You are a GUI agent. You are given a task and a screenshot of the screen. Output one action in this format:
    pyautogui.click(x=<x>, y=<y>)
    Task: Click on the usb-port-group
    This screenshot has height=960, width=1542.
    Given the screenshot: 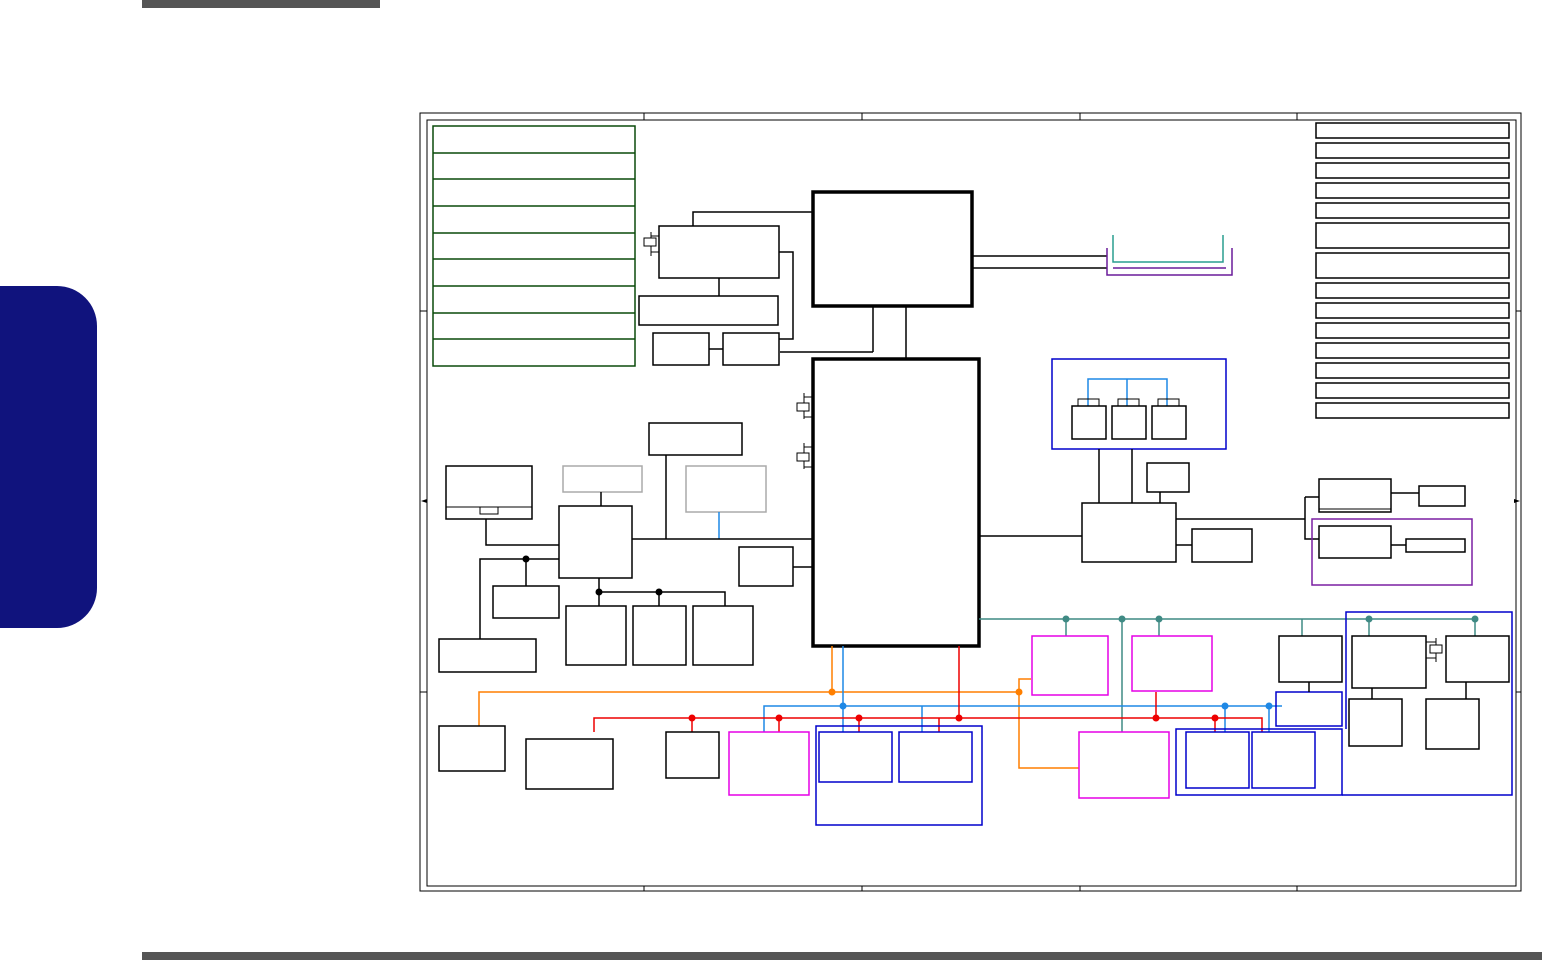 What is the action you would take?
    pyautogui.click(x=1139, y=404)
    